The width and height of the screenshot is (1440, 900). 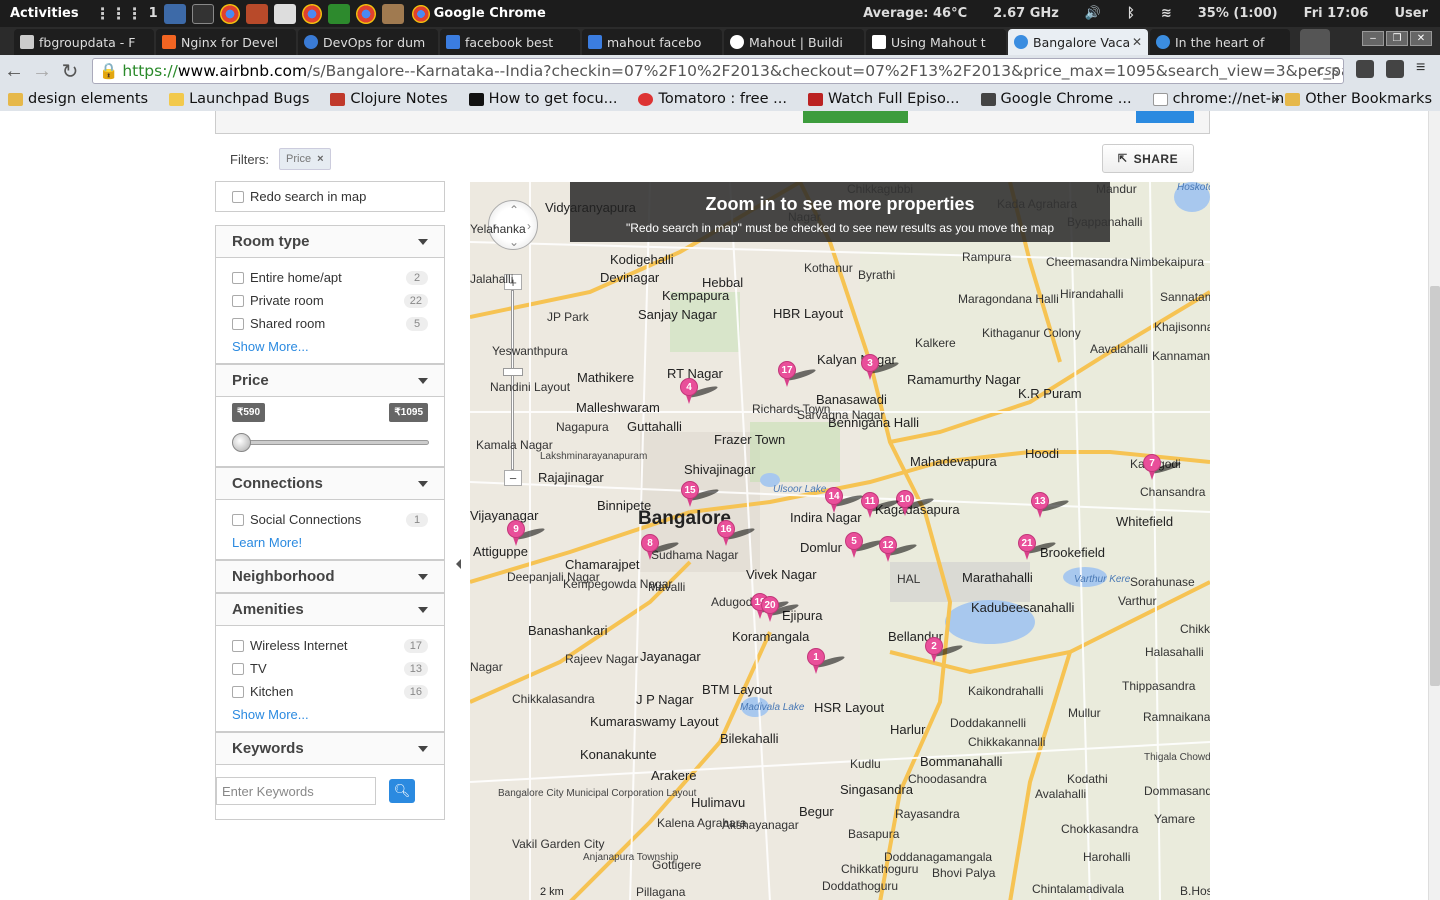 What do you see at coordinates (42, 71) in the screenshot?
I see `forward-icon: →` at bounding box center [42, 71].